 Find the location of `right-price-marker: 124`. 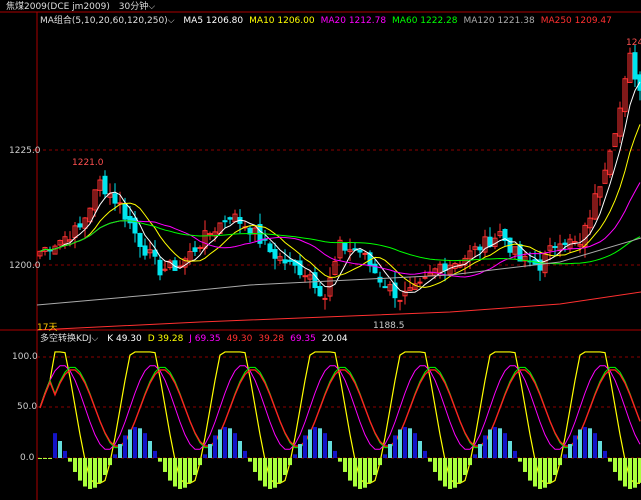

right-price-marker: 124 is located at coordinates (633, 43).